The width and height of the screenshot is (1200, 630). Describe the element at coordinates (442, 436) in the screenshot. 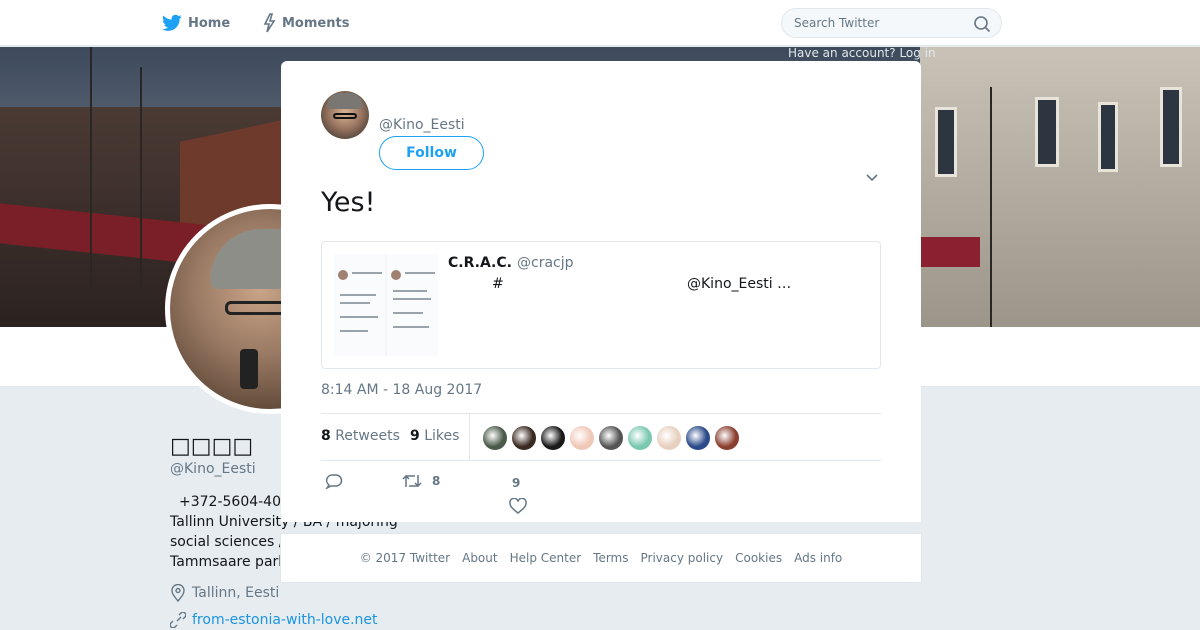

I see `likes-label: Likes` at that location.